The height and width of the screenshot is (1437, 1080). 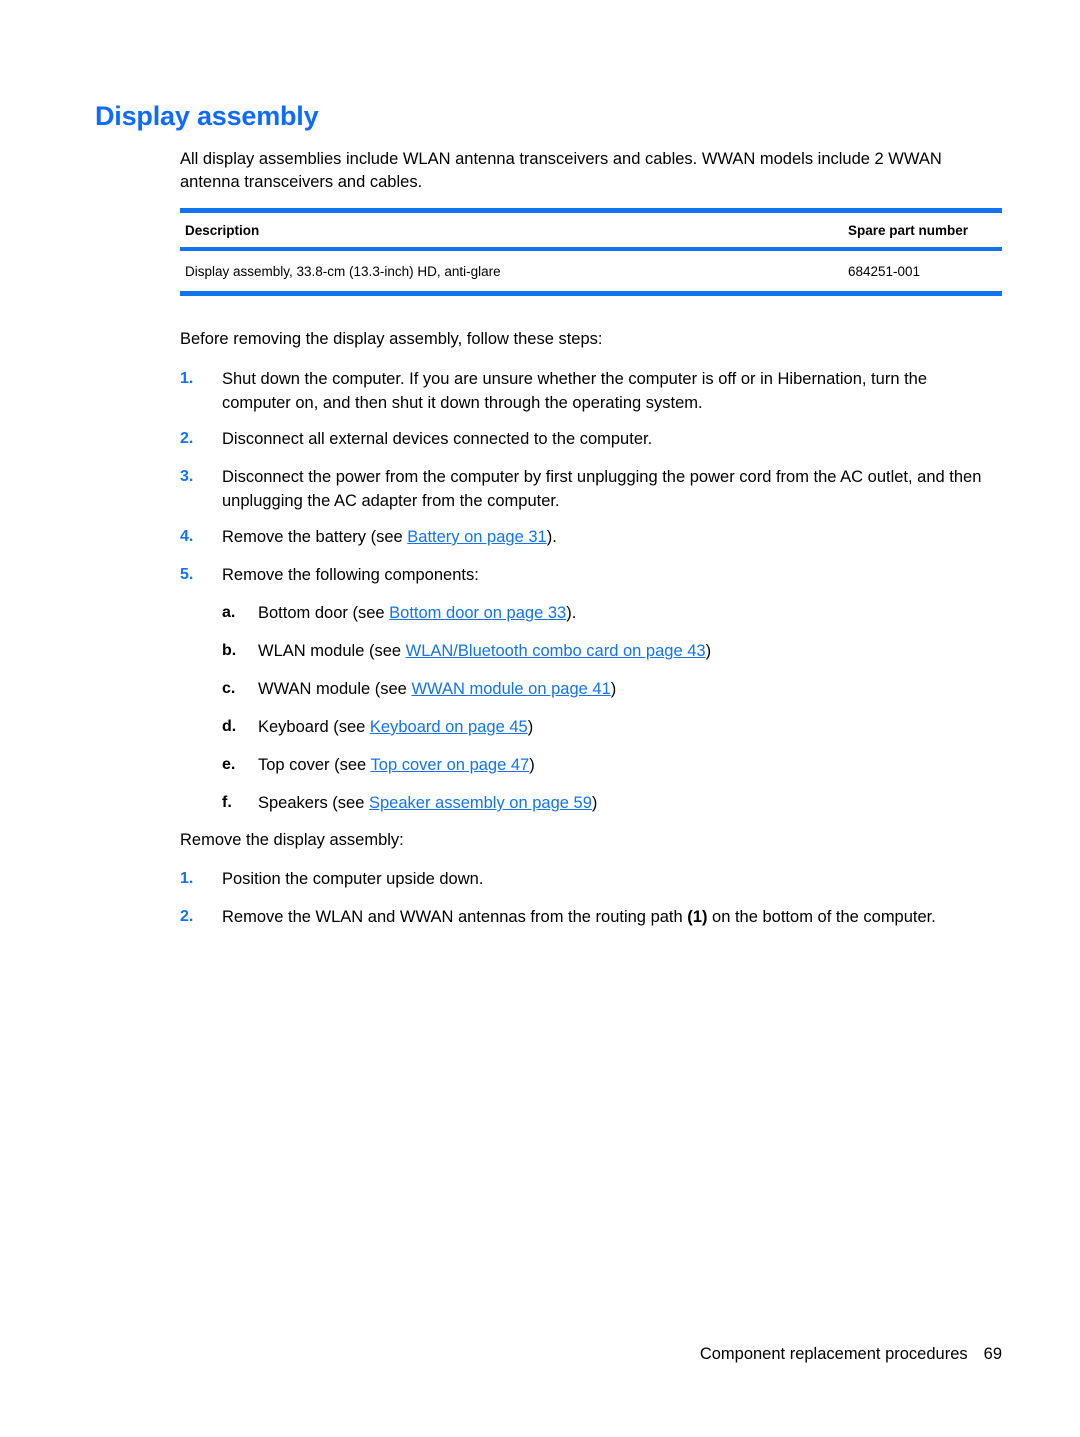 What do you see at coordinates (449, 727) in the screenshot?
I see `cross-reference-link: Keyboard on page 45` at bounding box center [449, 727].